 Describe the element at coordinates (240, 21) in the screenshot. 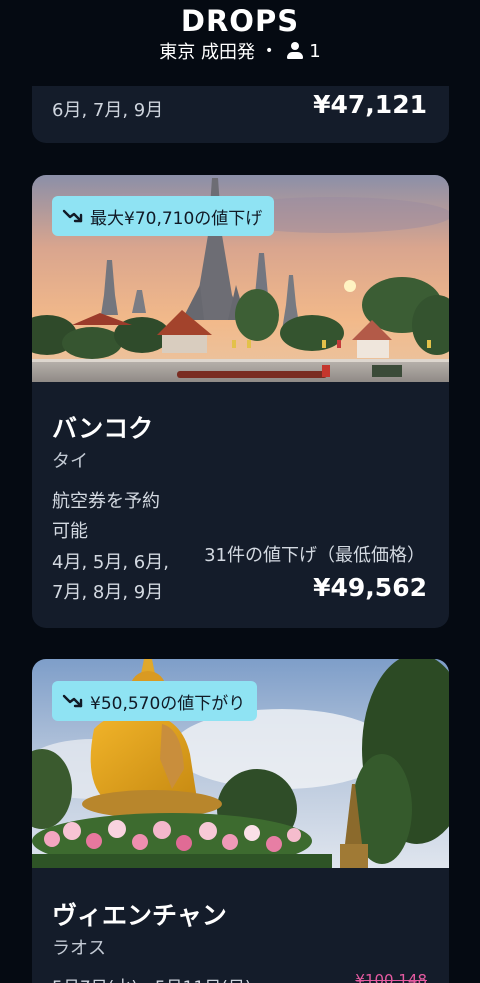

I see `app-logo: DROPS` at that location.